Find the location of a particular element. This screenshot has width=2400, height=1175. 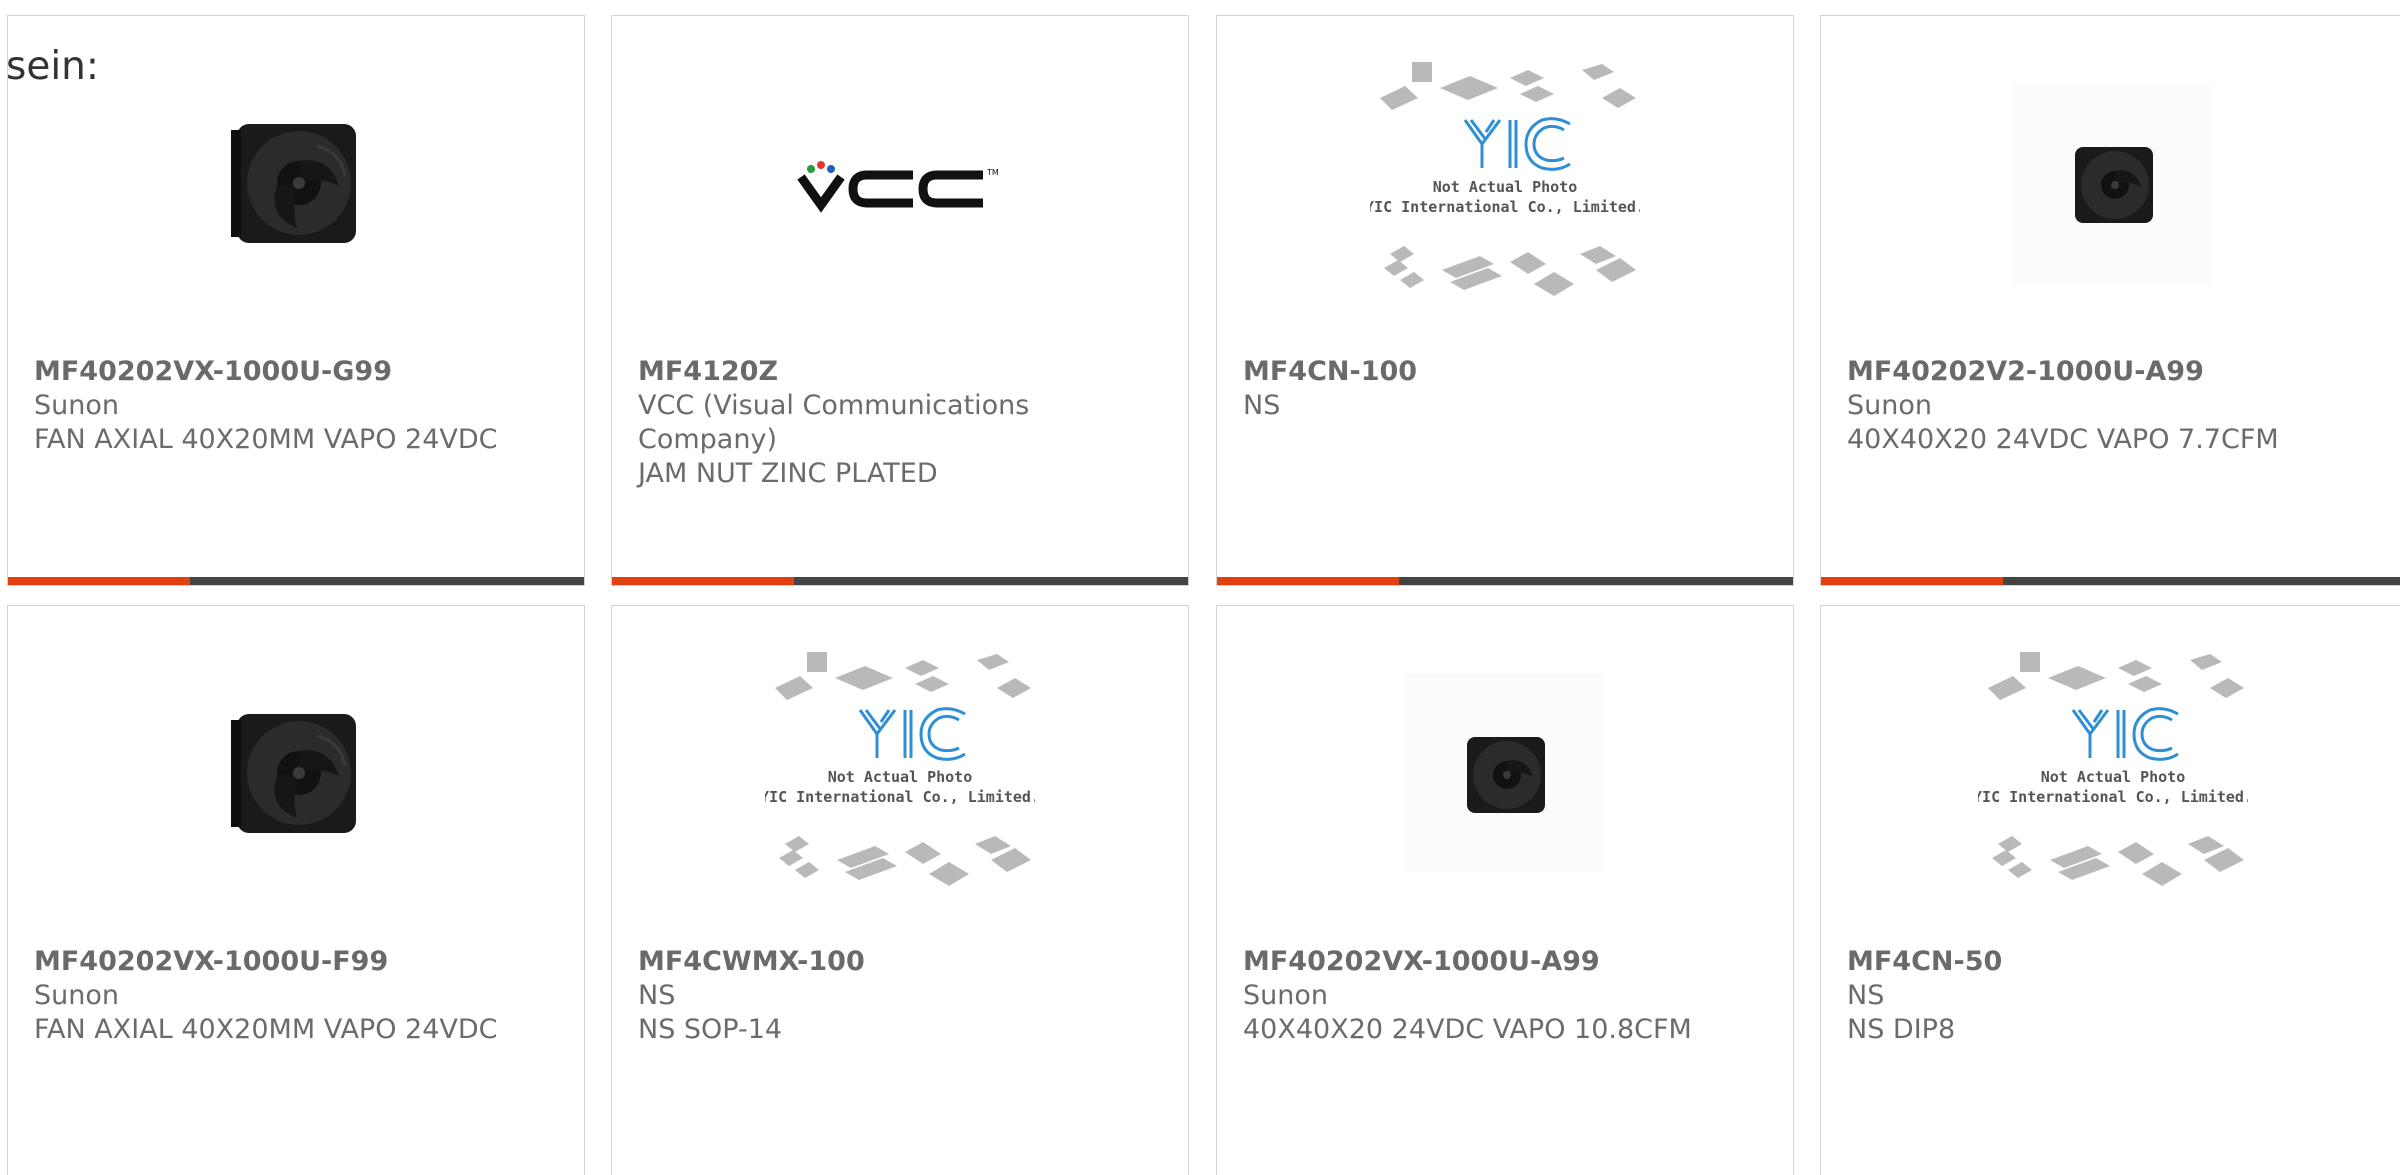

svg-text: TM is located at coordinates (992, 172).